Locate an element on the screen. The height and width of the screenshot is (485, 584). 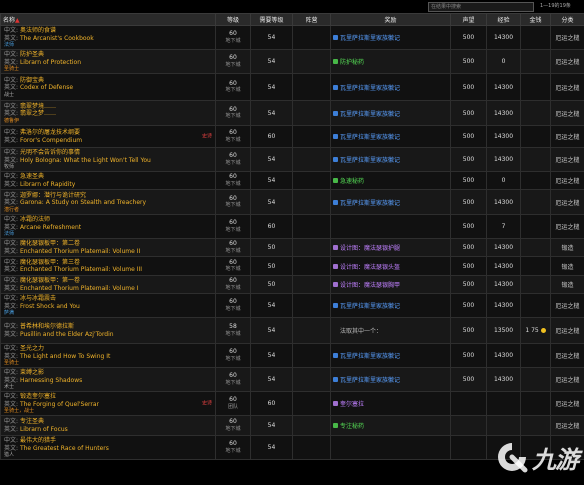
quest-name-cn: 防御宝典 is located at coordinates (32, 80).